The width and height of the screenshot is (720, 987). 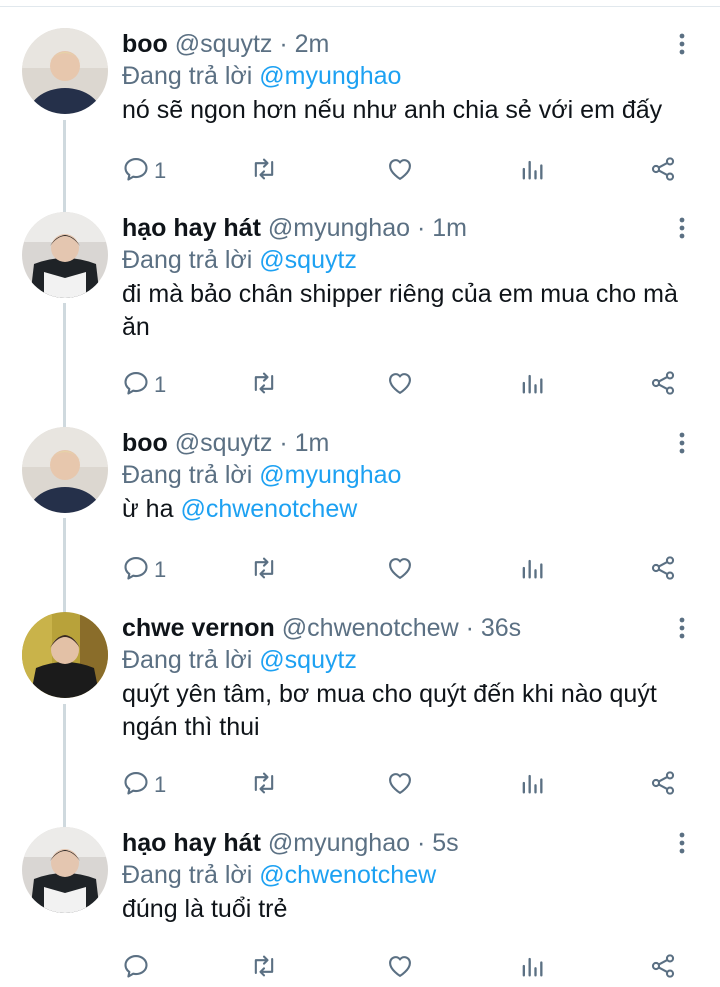 I want to click on display-name: chwe vernon, so click(x=198, y=628).